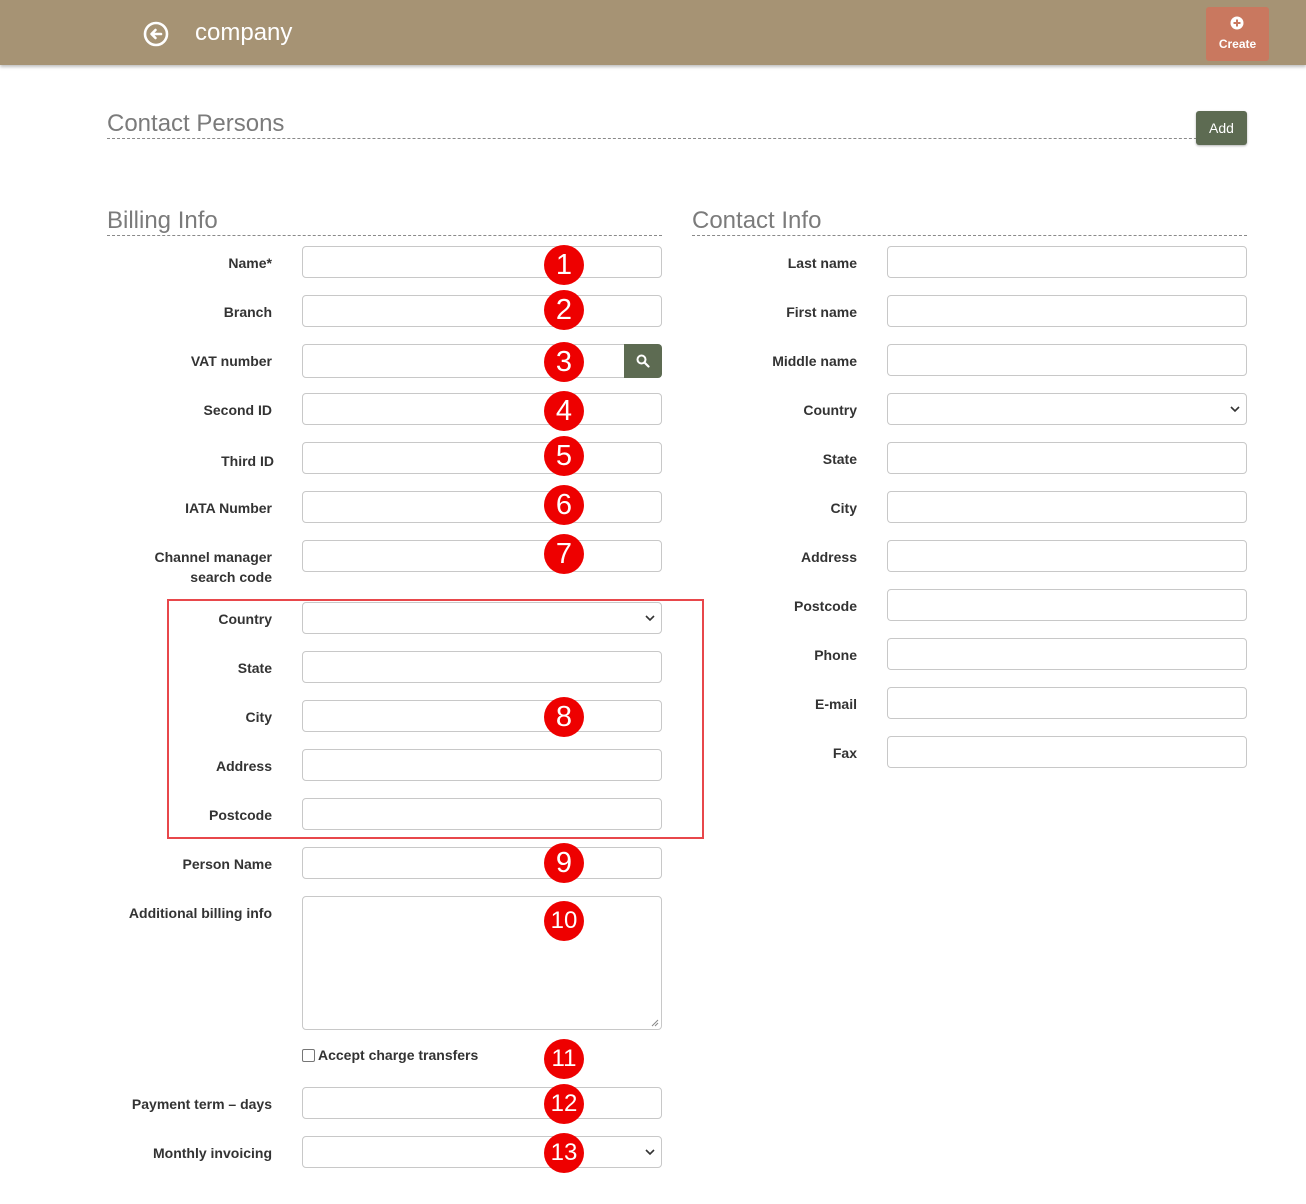 The width and height of the screenshot is (1306, 1204). Describe the element at coordinates (564, 863) in the screenshot. I see `annotation-badge: 9` at that location.